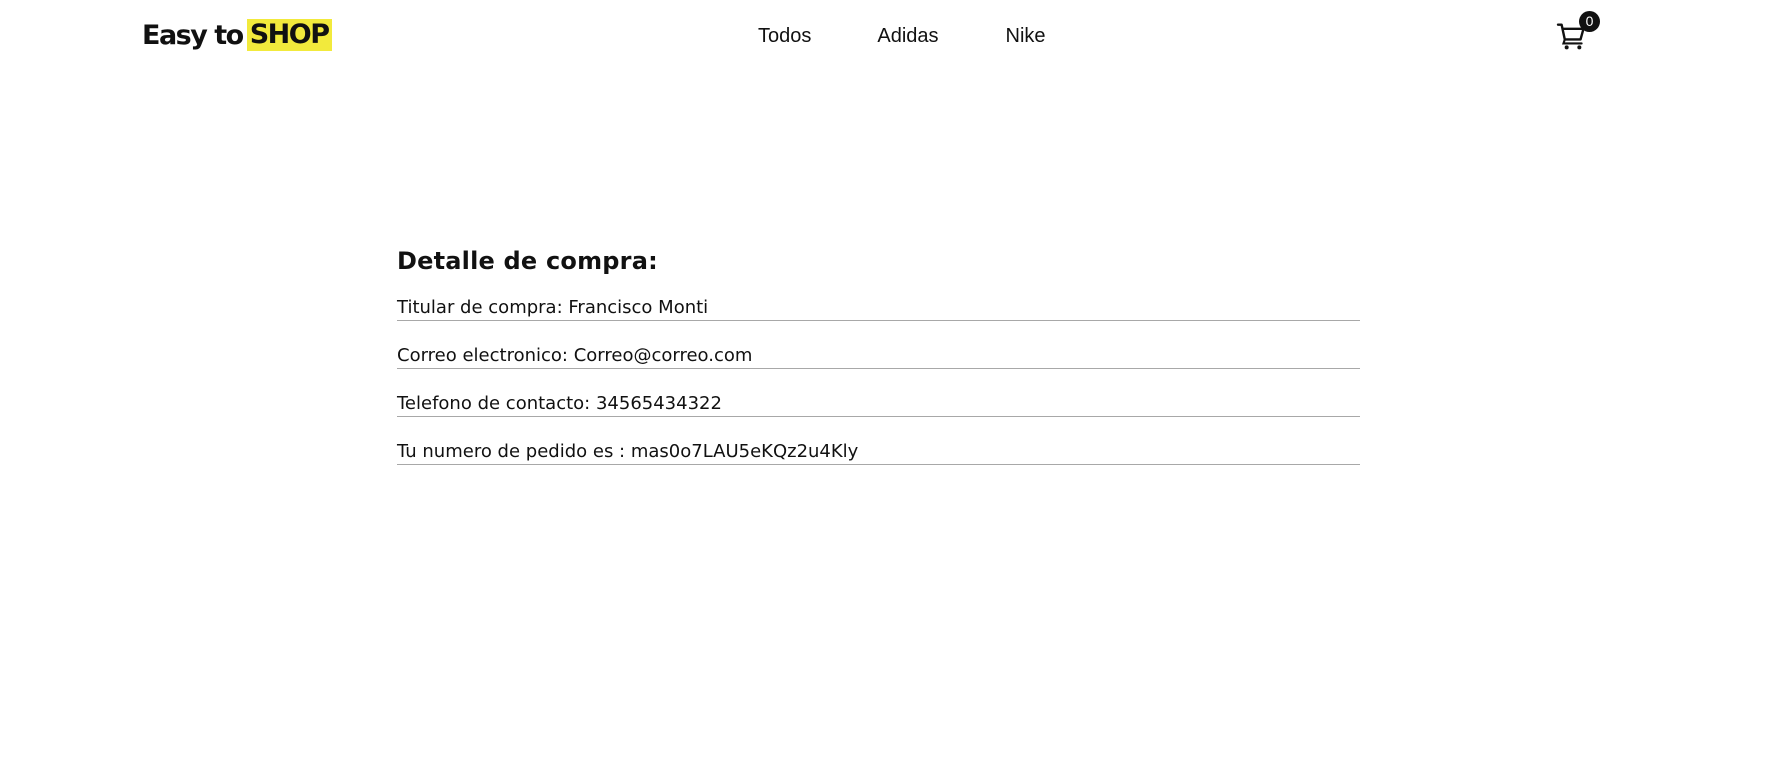 This screenshot has width=1782, height=761. I want to click on email-value: Correo@correo.com, so click(663, 355).